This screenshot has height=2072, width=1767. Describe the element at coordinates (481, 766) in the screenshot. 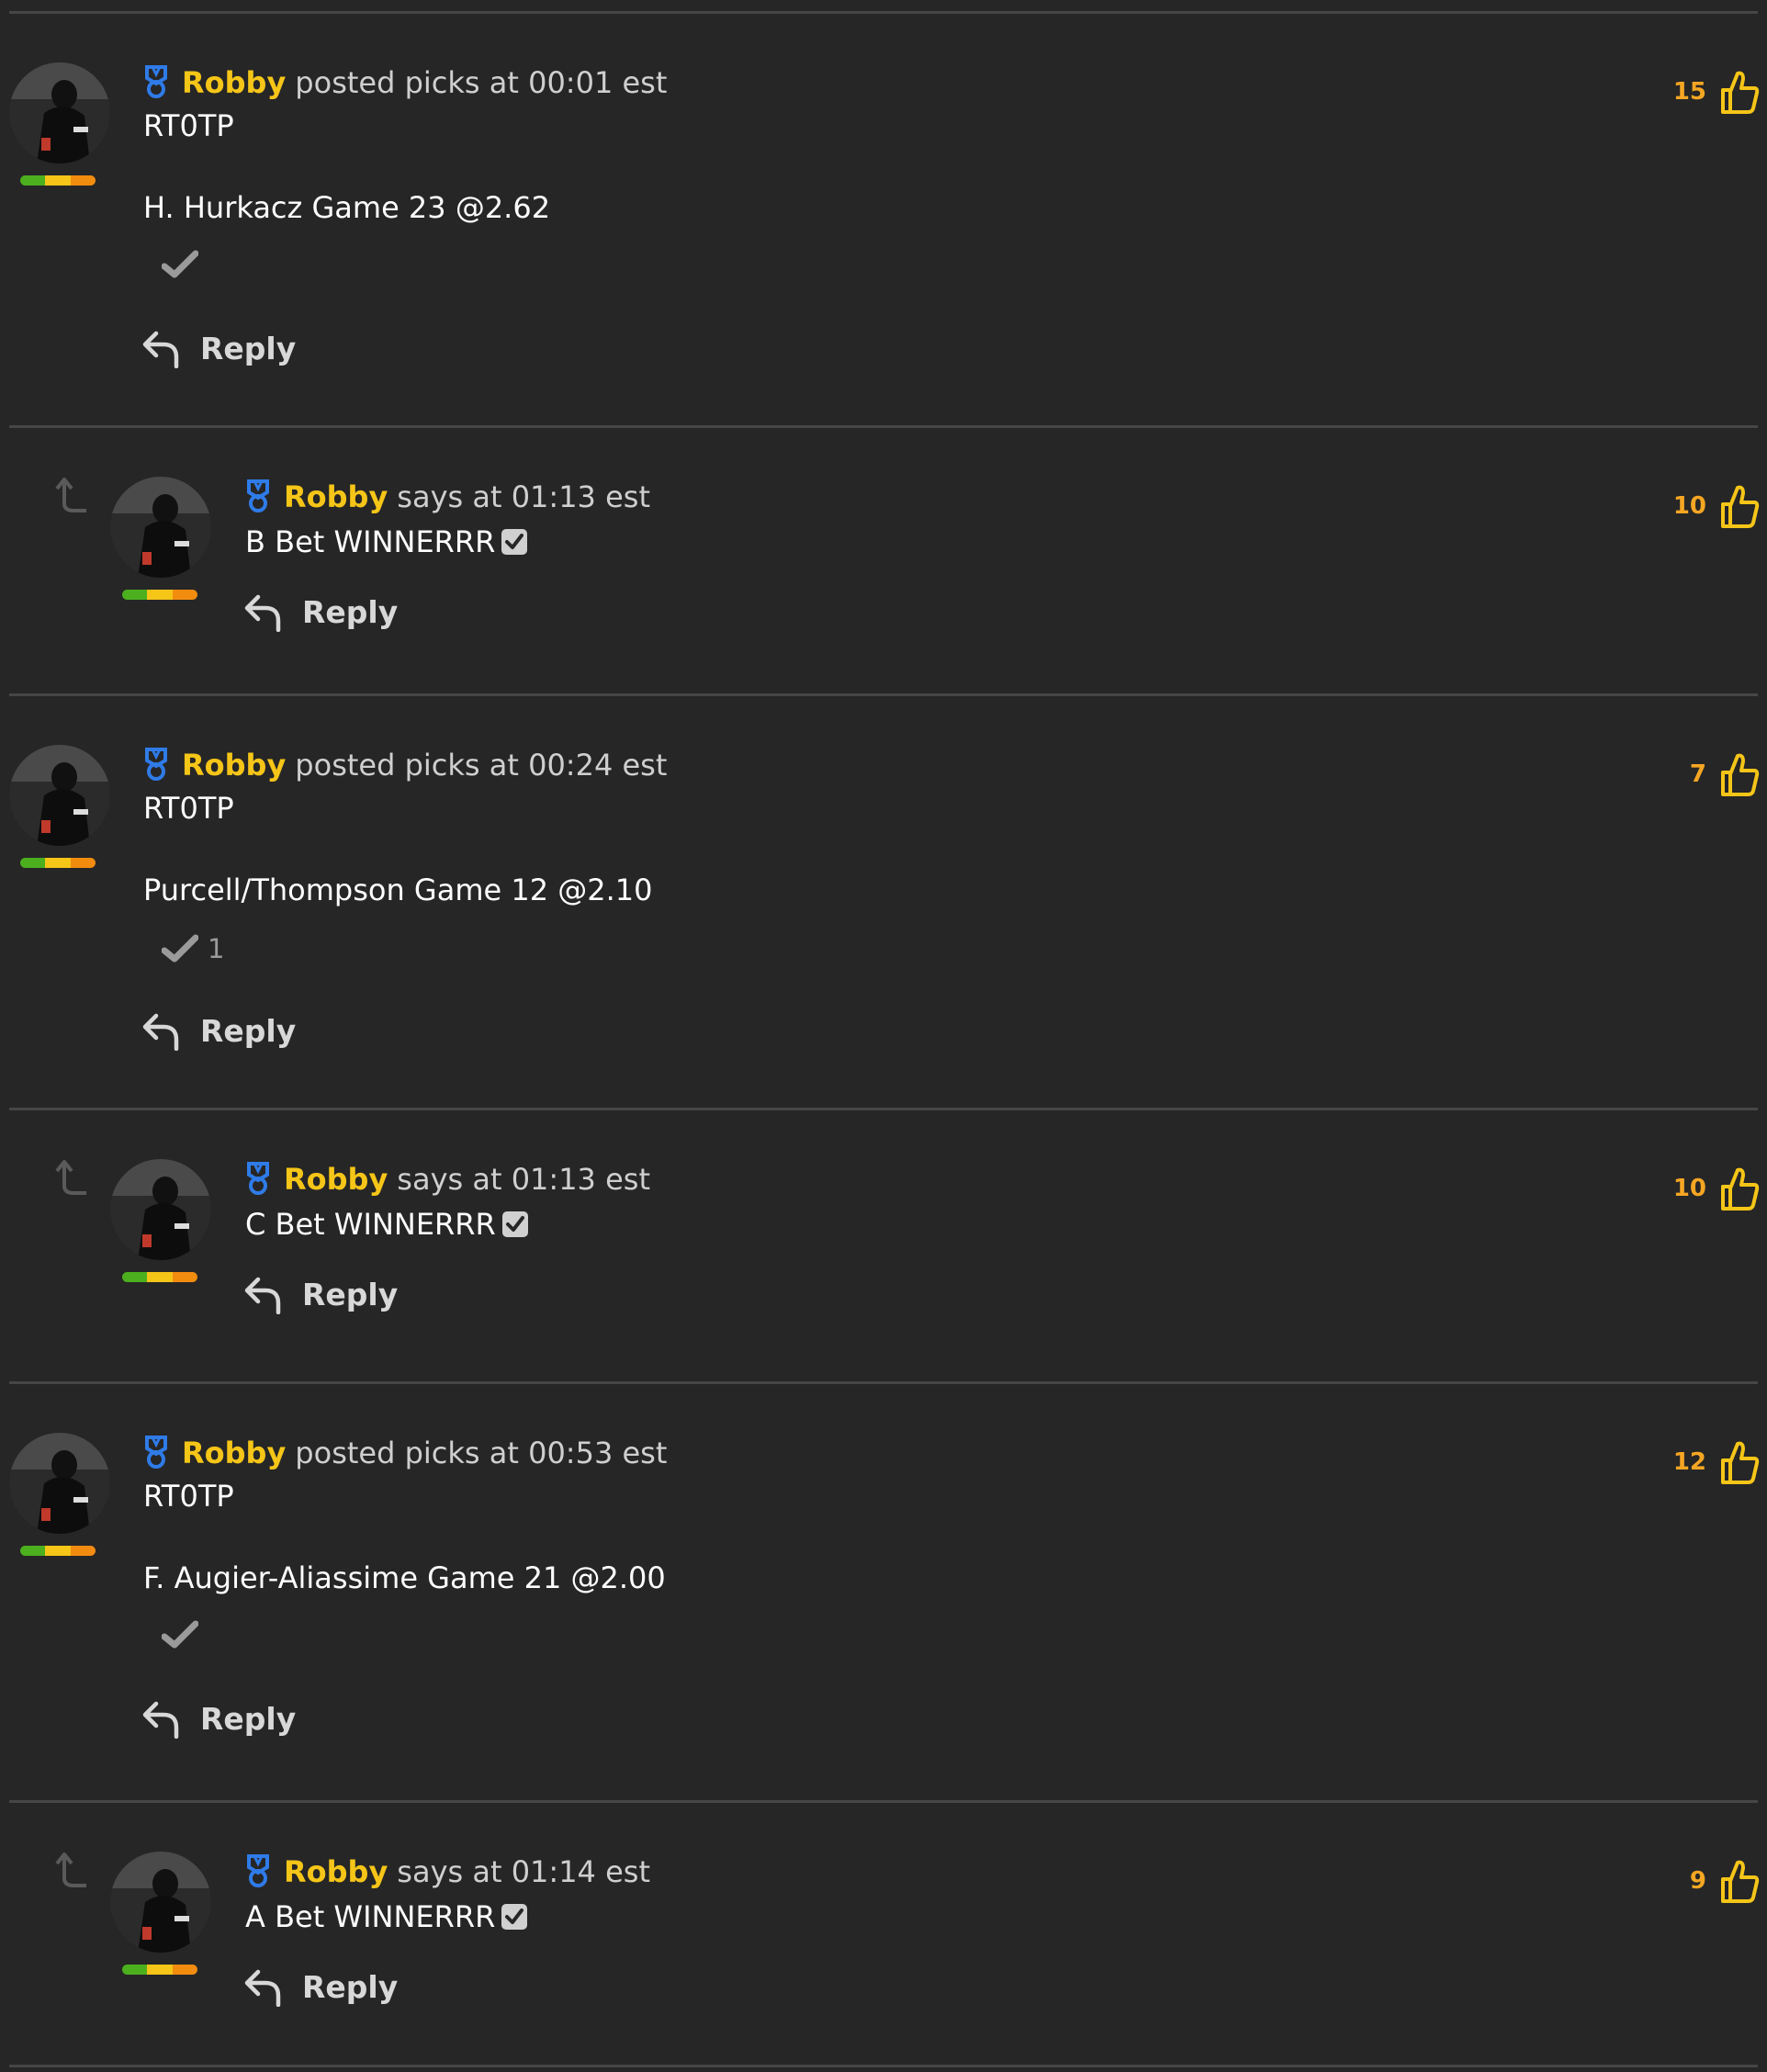

I see `post-timestamp: posted picks at 00:24 est` at that location.